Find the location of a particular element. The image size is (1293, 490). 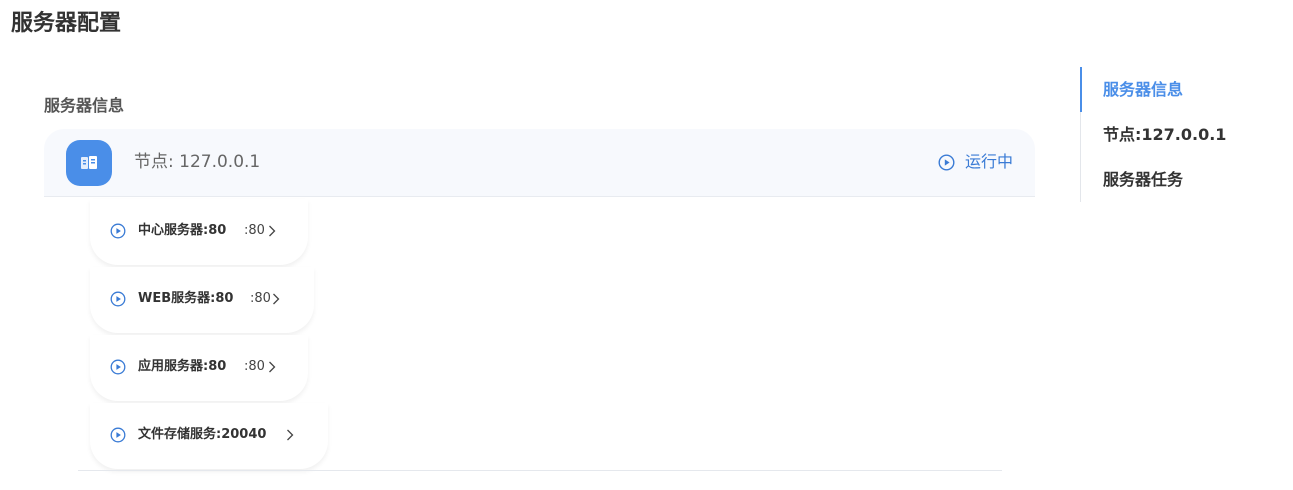

anchor-item-server-info: 服务器信息 is located at coordinates (1143, 90).